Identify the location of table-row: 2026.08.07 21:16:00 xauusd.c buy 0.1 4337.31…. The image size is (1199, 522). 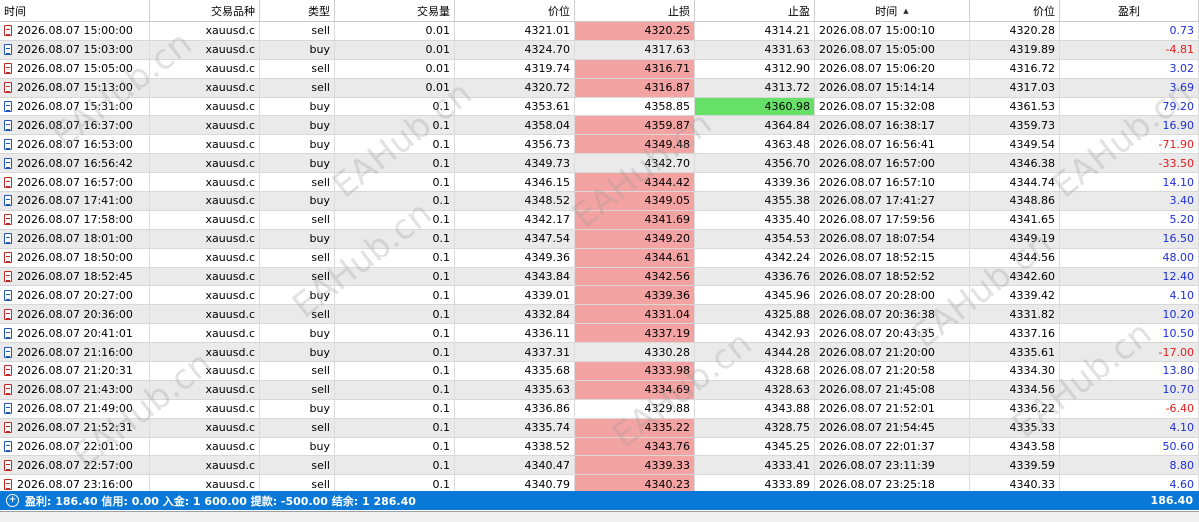
(599, 353).